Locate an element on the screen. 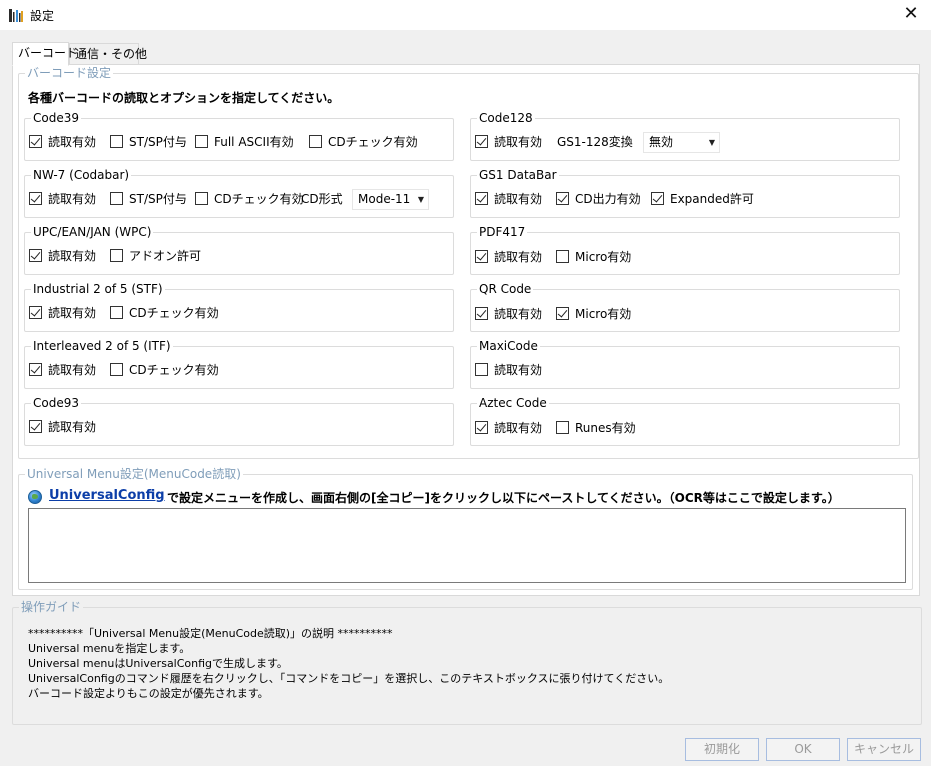 This screenshot has width=931, height=766. group-code128-title: Code128 is located at coordinates (506, 118).